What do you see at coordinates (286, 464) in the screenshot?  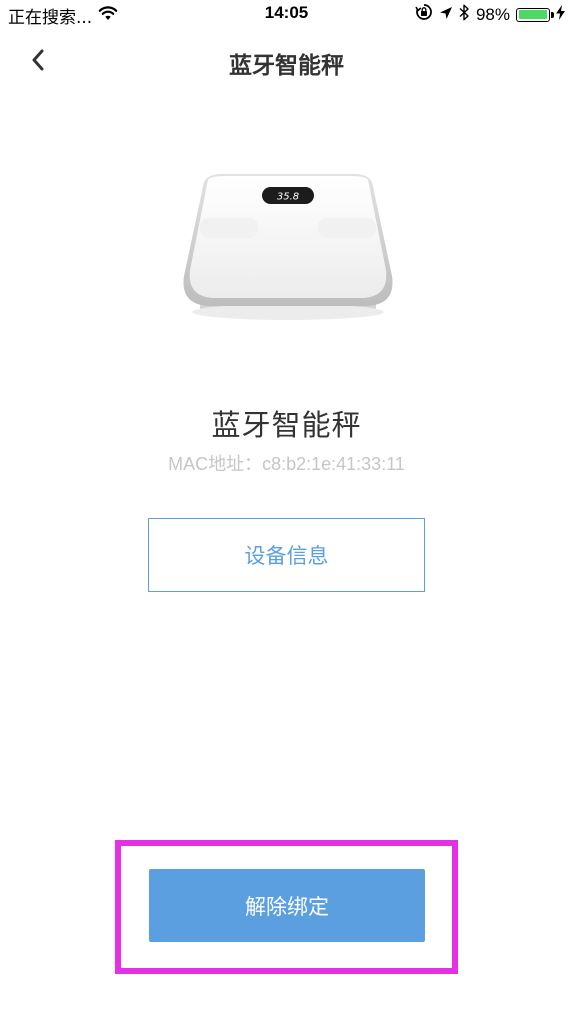 I see `mac-address: MAC地址：c8:b2:1e:41:33:11` at bounding box center [286, 464].